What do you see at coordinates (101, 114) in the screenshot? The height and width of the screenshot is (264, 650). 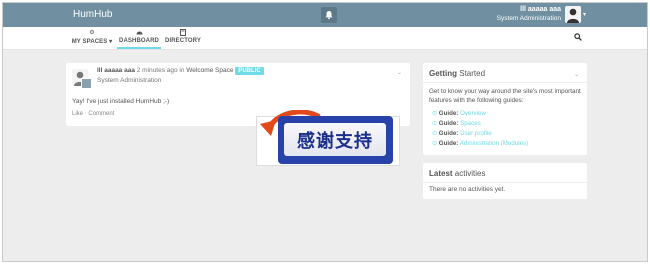 I see `comment-link: Comment` at bounding box center [101, 114].